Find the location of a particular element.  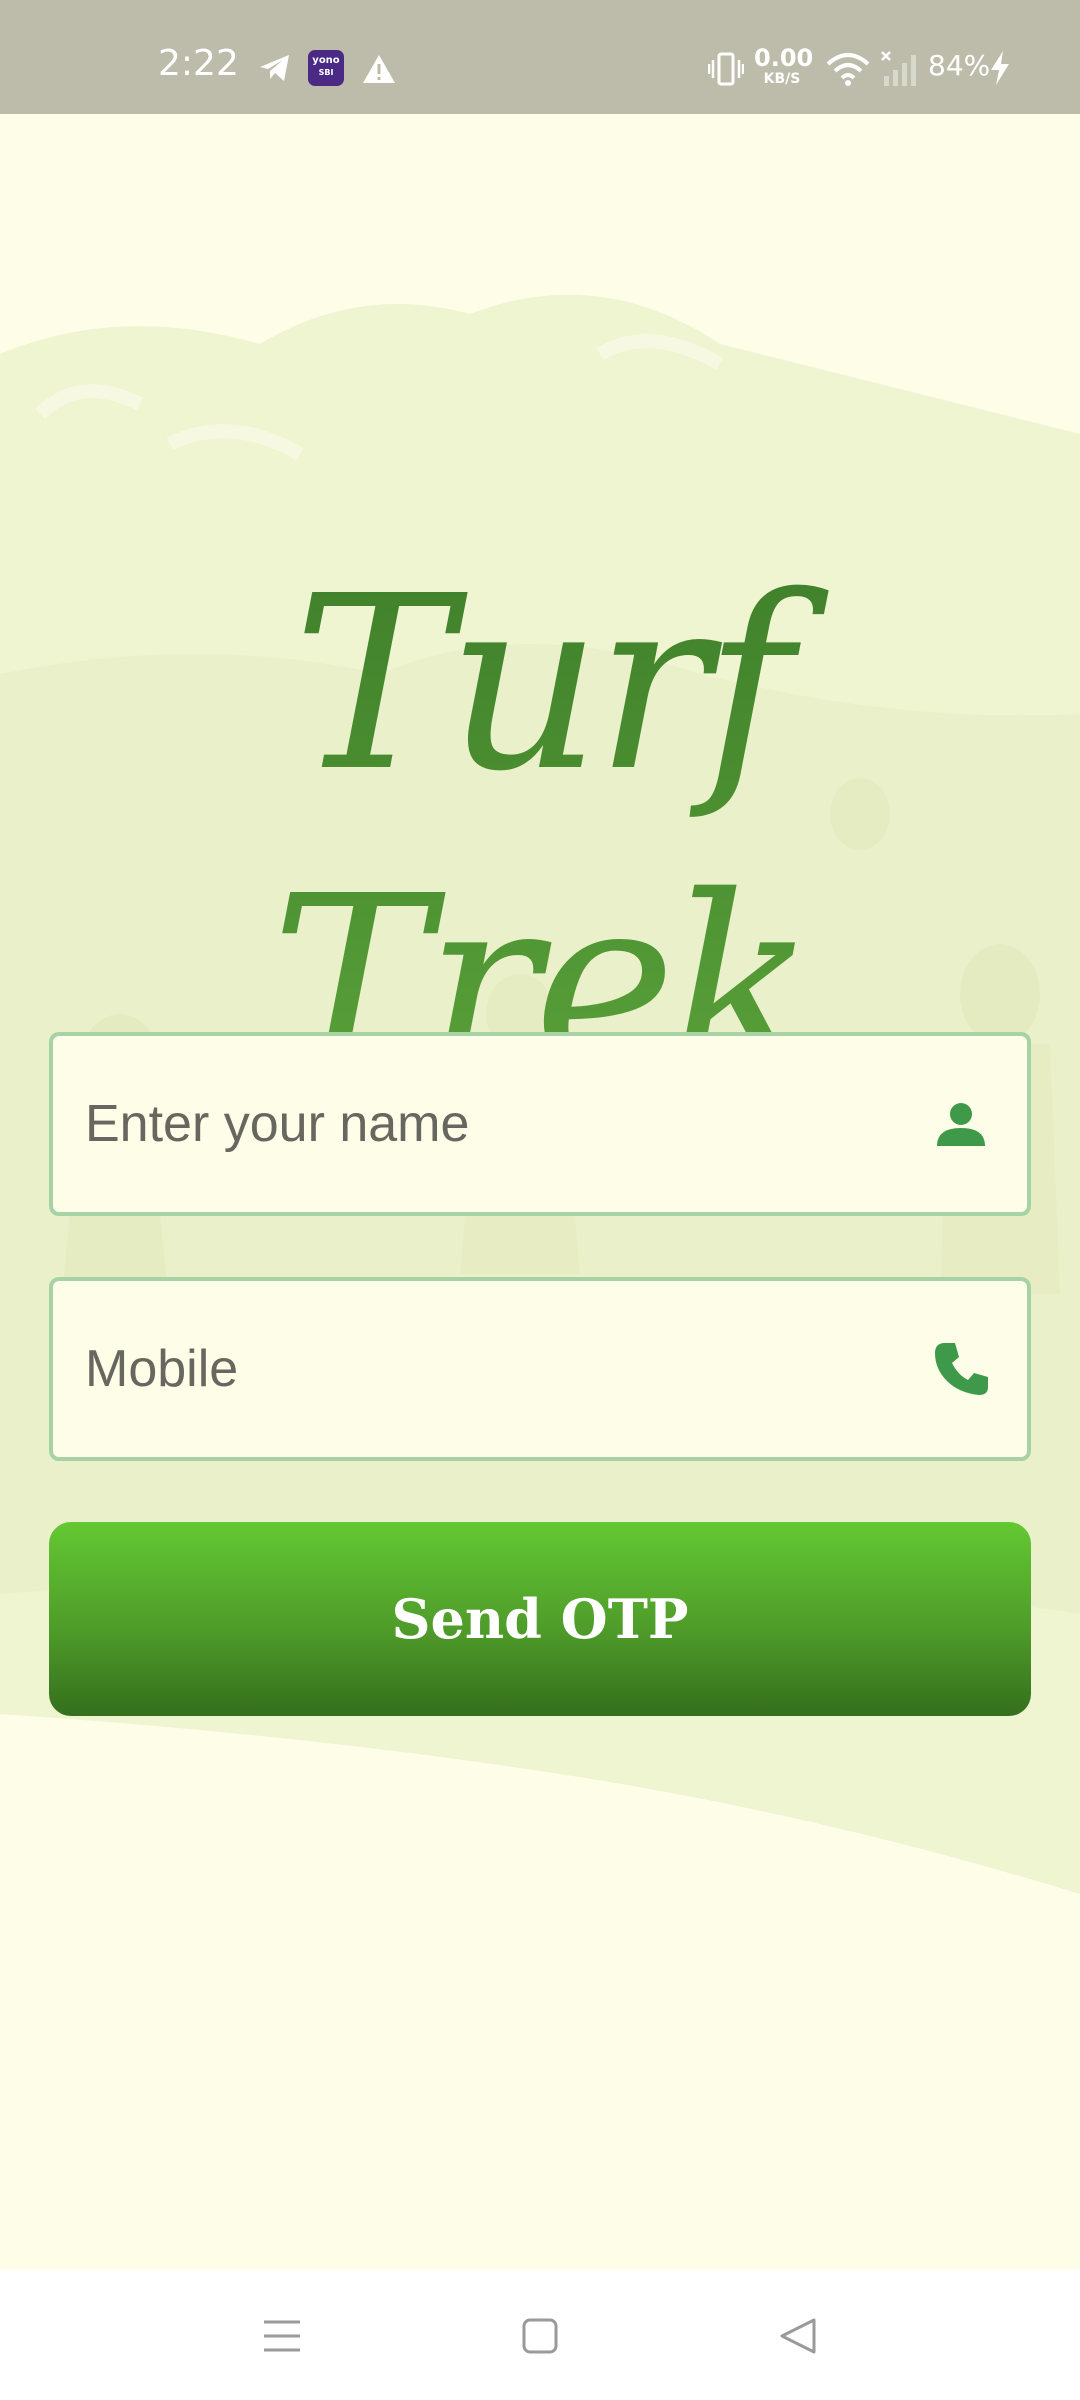

person-icon is located at coordinates (961, 1124).